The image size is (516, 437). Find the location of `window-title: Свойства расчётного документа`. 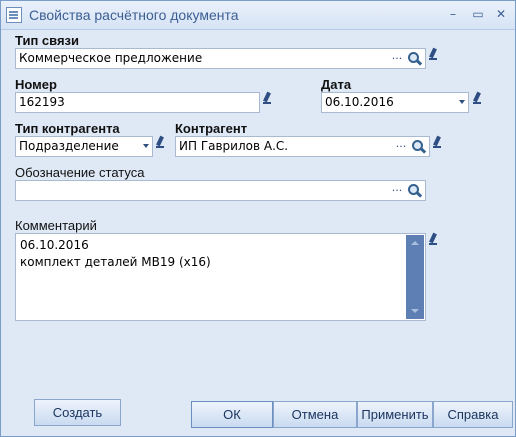

window-title: Свойства расчётного документа is located at coordinates (134, 15).